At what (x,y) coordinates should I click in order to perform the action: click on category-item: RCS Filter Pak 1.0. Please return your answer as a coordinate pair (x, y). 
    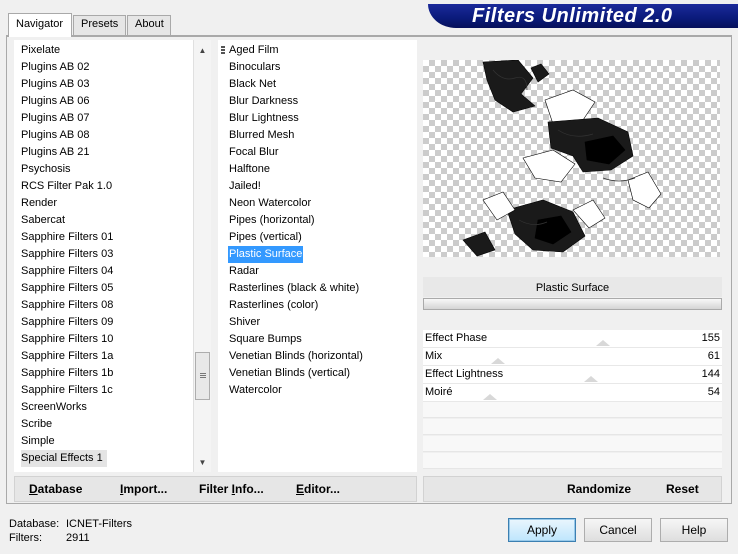
    Looking at the image, I should click on (66, 186).